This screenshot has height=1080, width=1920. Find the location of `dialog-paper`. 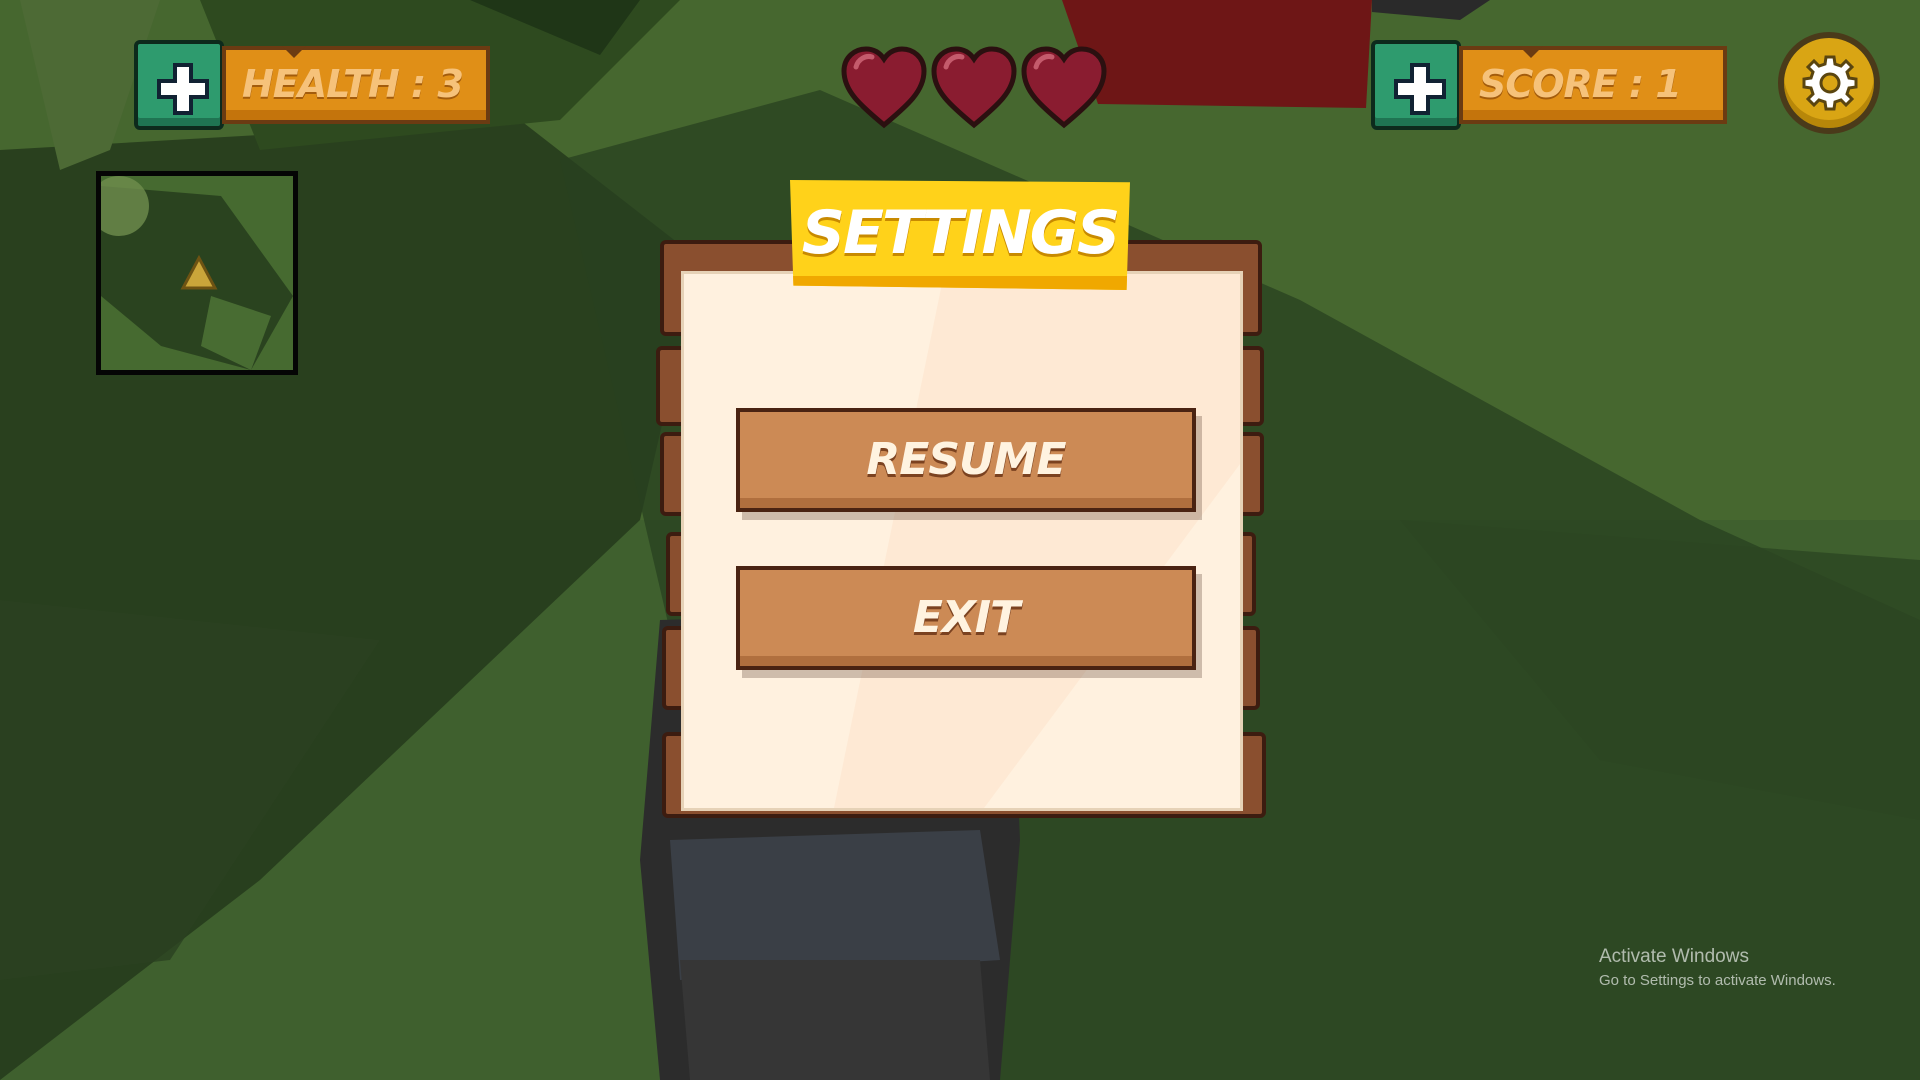

dialog-paper is located at coordinates (962, 541).